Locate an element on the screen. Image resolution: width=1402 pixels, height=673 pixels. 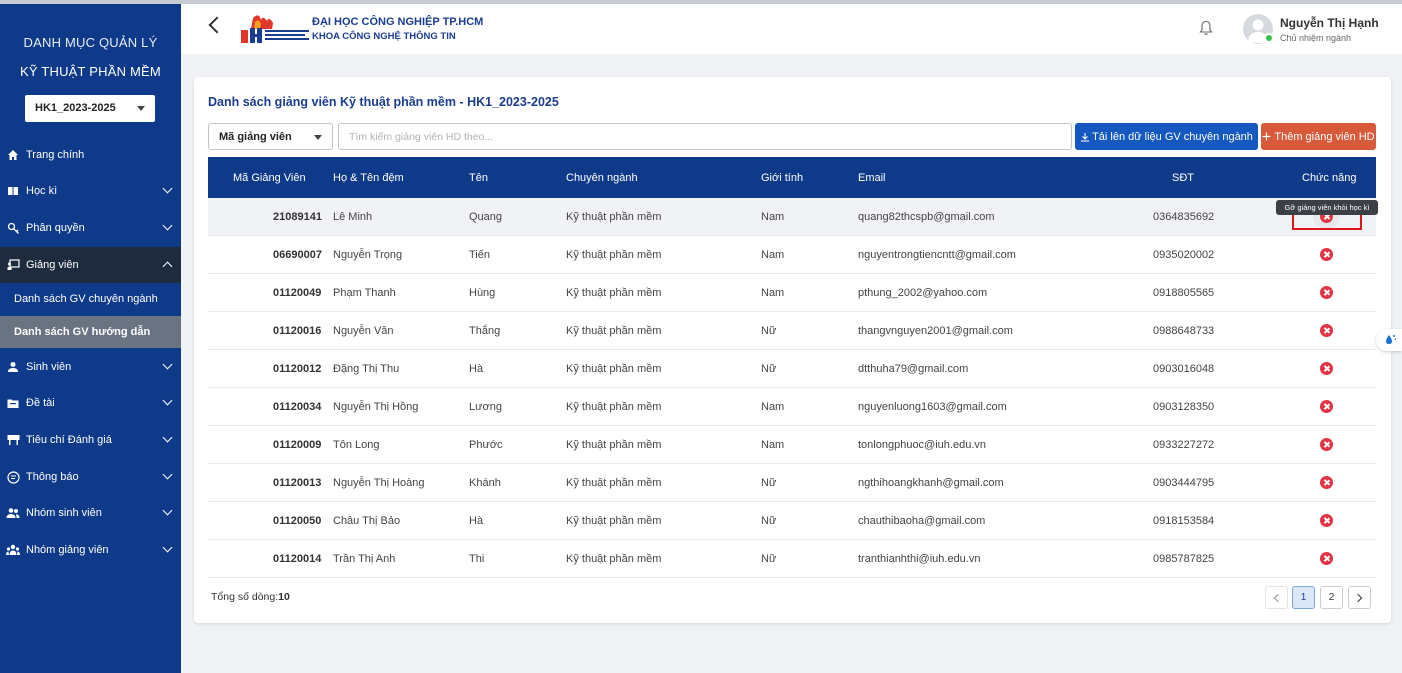
total-rows-value: 10 is located at coordinates (284, 597).